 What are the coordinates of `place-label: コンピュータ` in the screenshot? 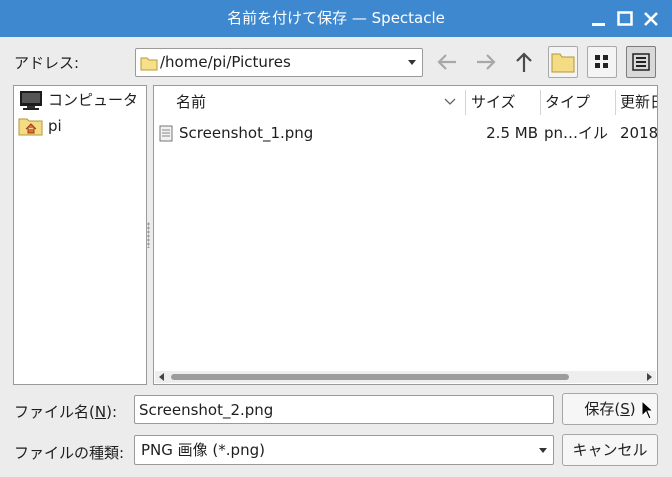 It's located at (93, 100).